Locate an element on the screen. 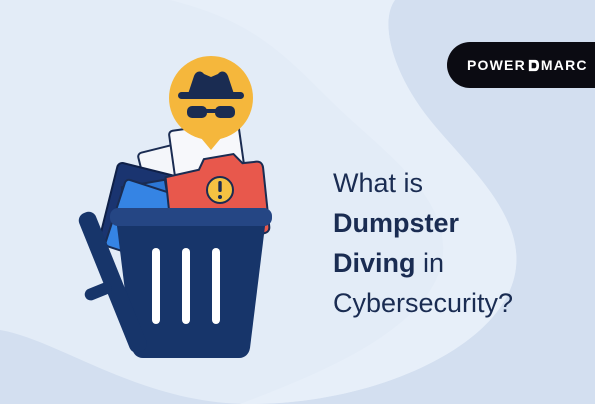  powerdmarc-logo: POWER MARC is located at coordinates (521, 65).